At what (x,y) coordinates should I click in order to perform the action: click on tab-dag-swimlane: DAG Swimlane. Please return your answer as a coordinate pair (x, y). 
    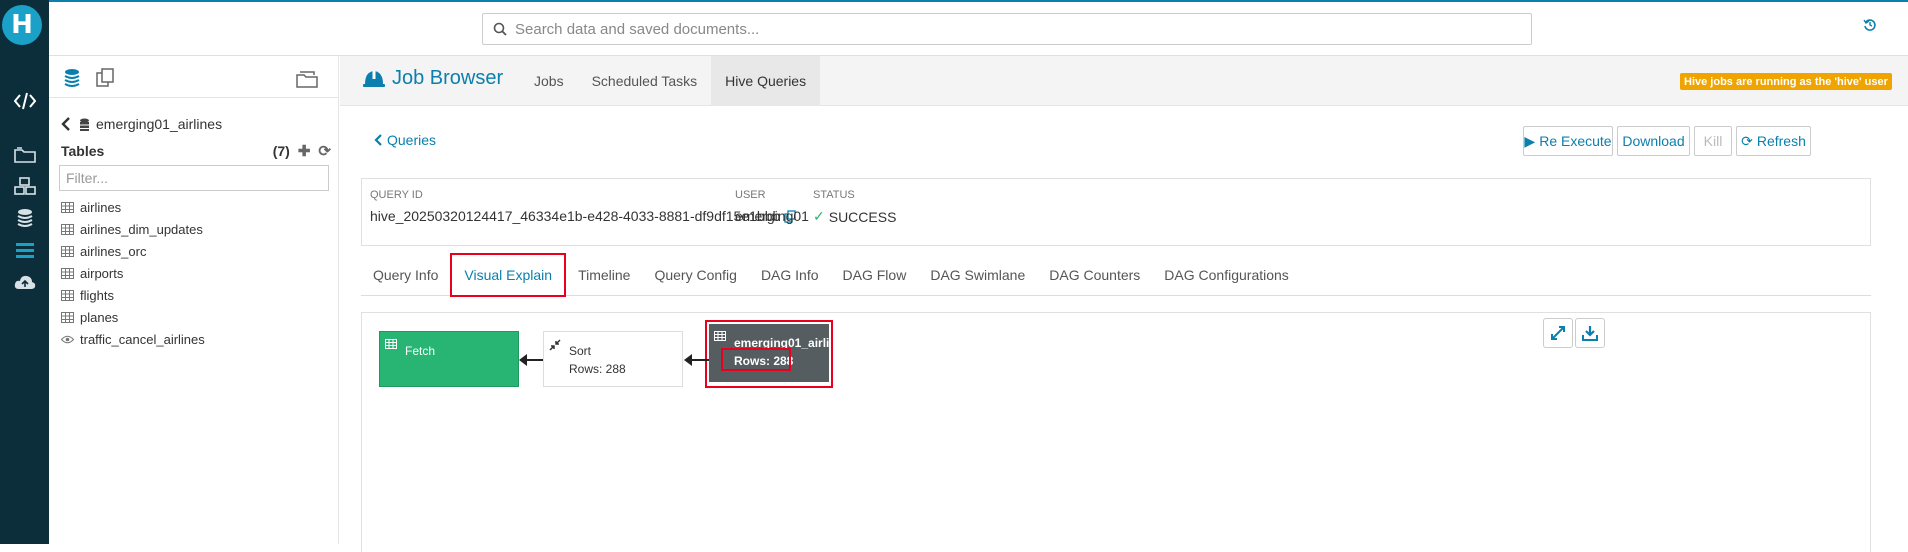
    Looking at the image, I should click on (977, 275).